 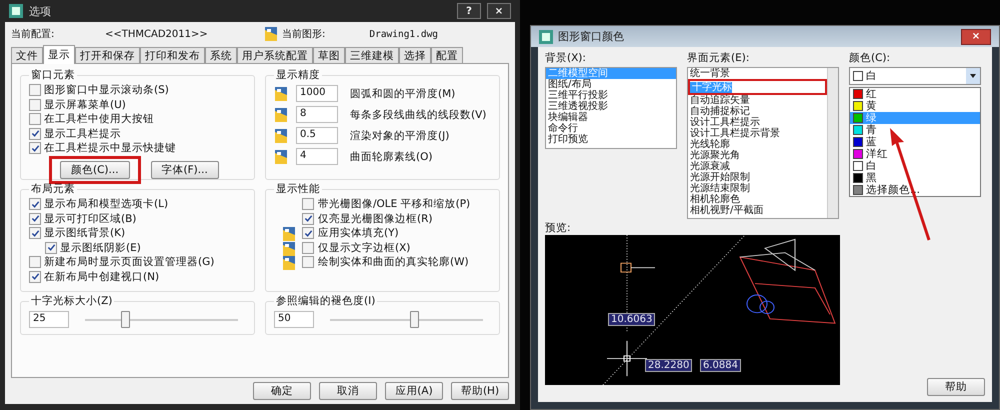 I want to click on scrollbar, so click(x=832, y=143).